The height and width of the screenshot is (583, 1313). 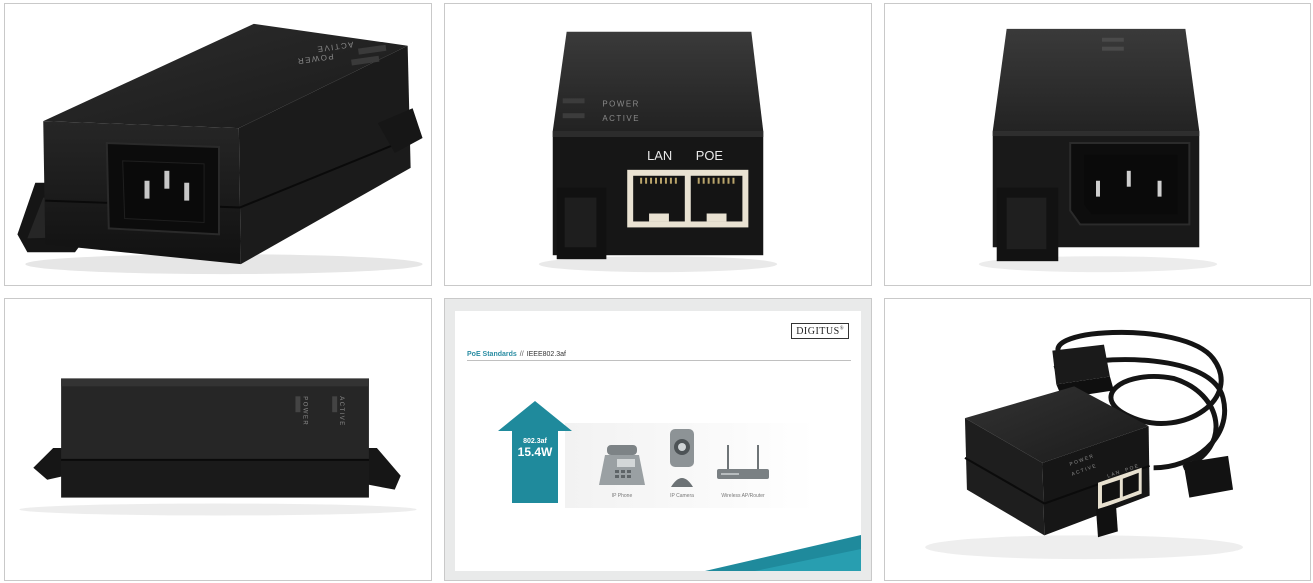 What do you see at coordinates (218, 447) in the screenshot?
I see `poe-injector-side-illustration: POWER ACTIVE` at bounding box center [218, 447].